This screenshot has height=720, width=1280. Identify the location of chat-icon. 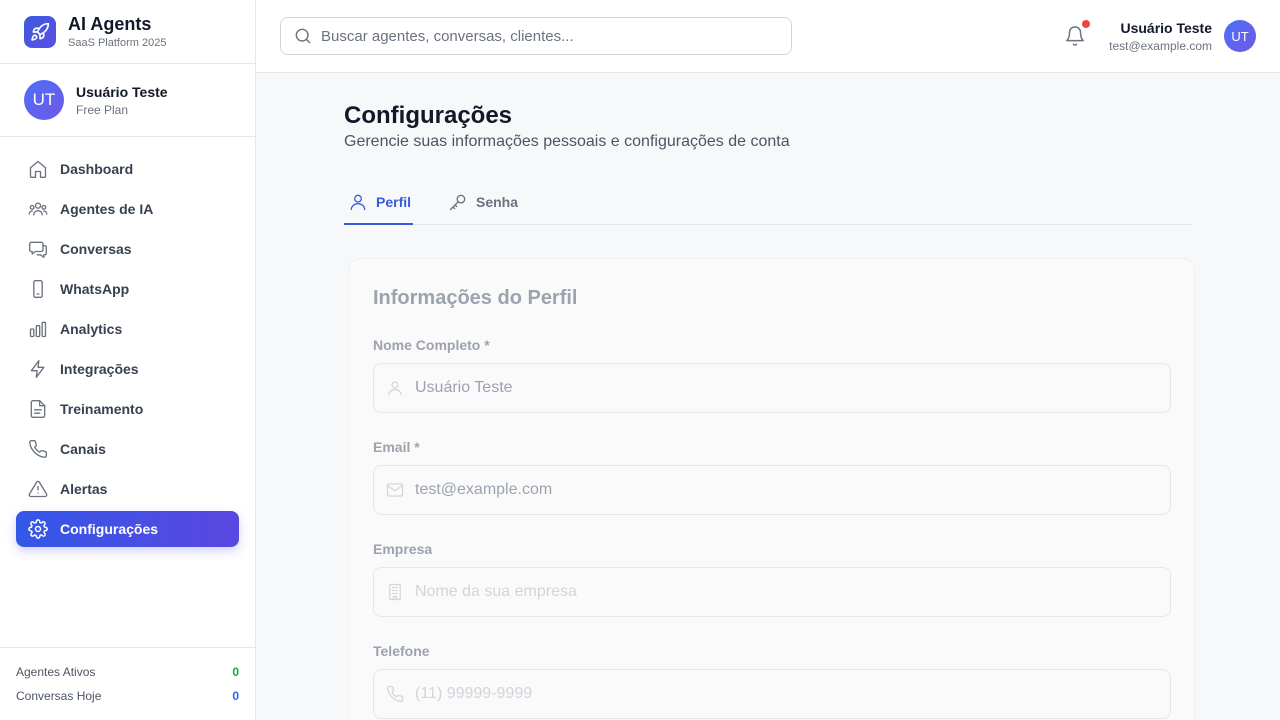
(38, 249).